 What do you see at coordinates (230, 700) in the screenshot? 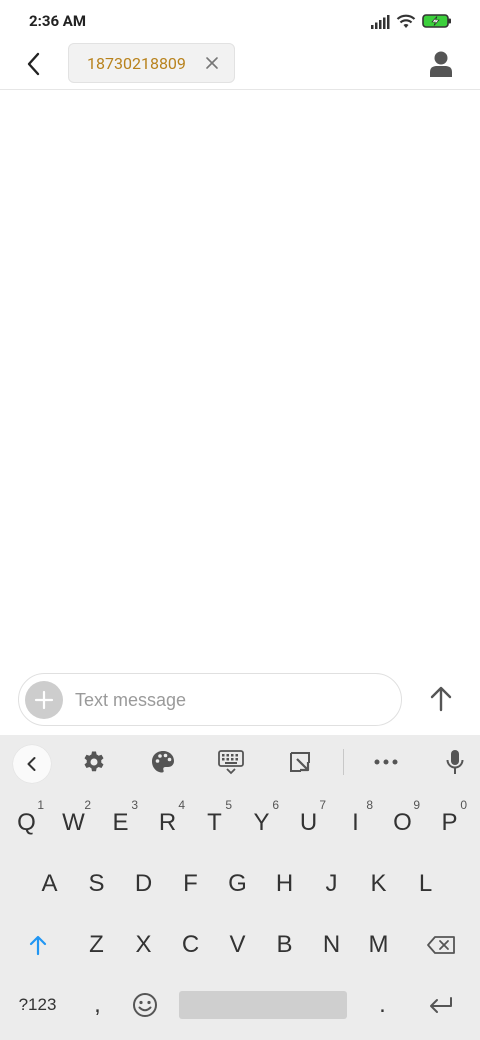
I see `message-input` at bounding box center [230, 700].